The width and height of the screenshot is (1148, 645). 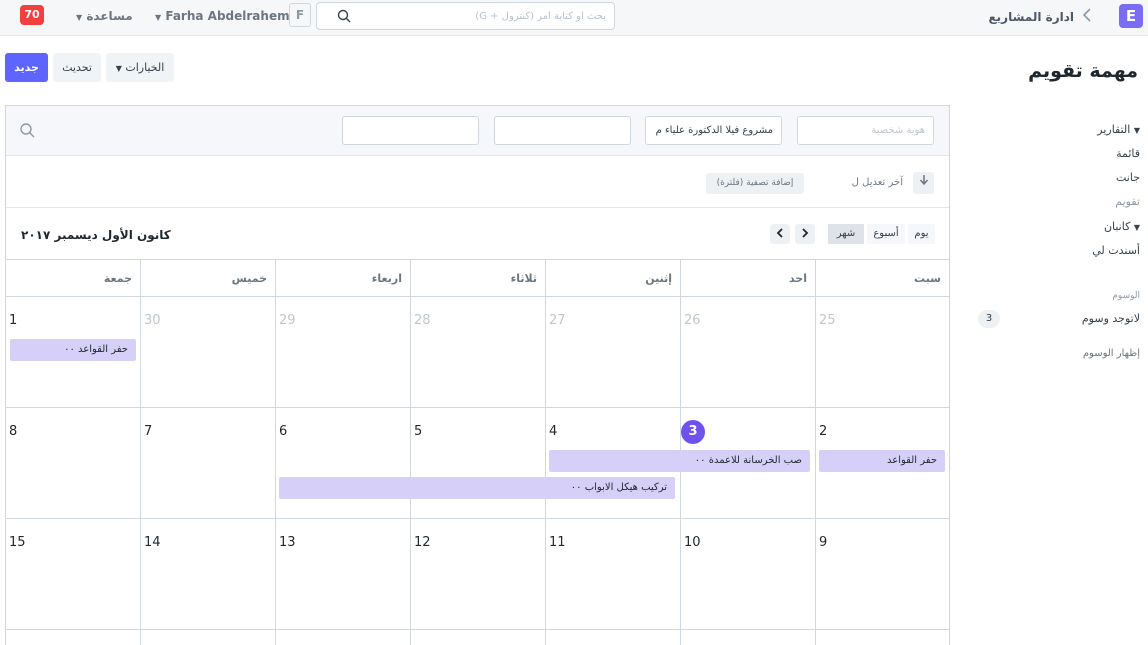 What do you see at coordinates (921, 234) in the screenshot?
I see `view-day-button: يوم` at bounding box center [921, 234].